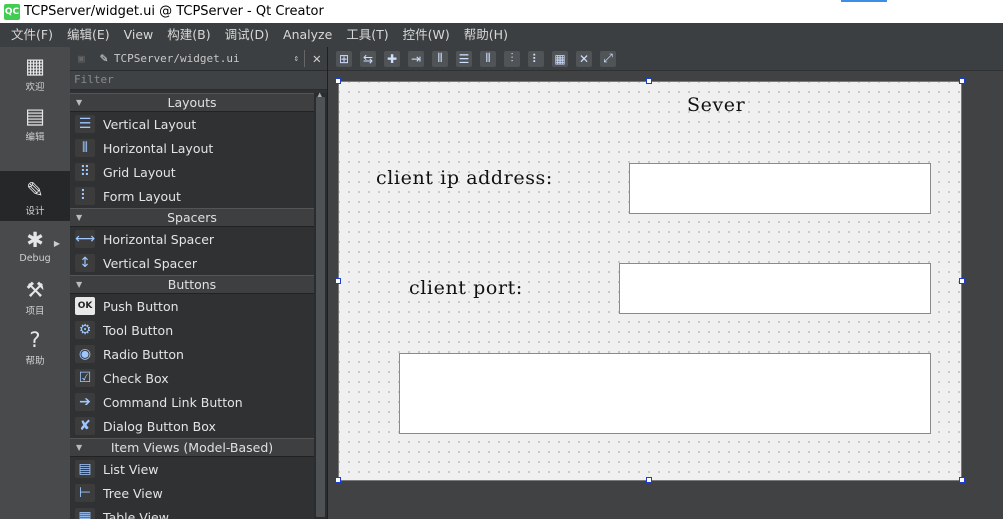  Describe the element at coordinates (35, 311) in the screenshot. I see `mode-label: 项目` at that location.